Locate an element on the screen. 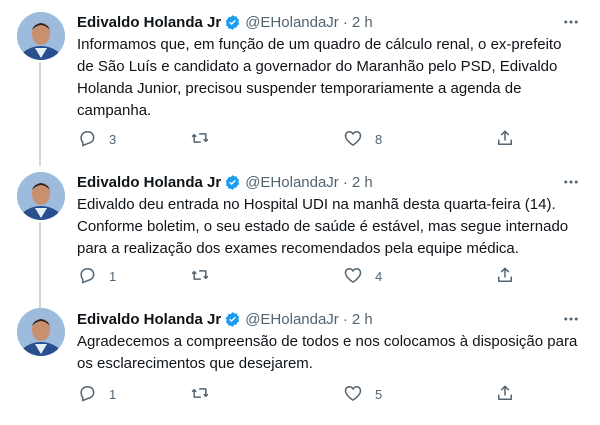 Image resolution: width=600 pixels, height=425 pixels. like-count: 8 is located at coordinates (379, 139).